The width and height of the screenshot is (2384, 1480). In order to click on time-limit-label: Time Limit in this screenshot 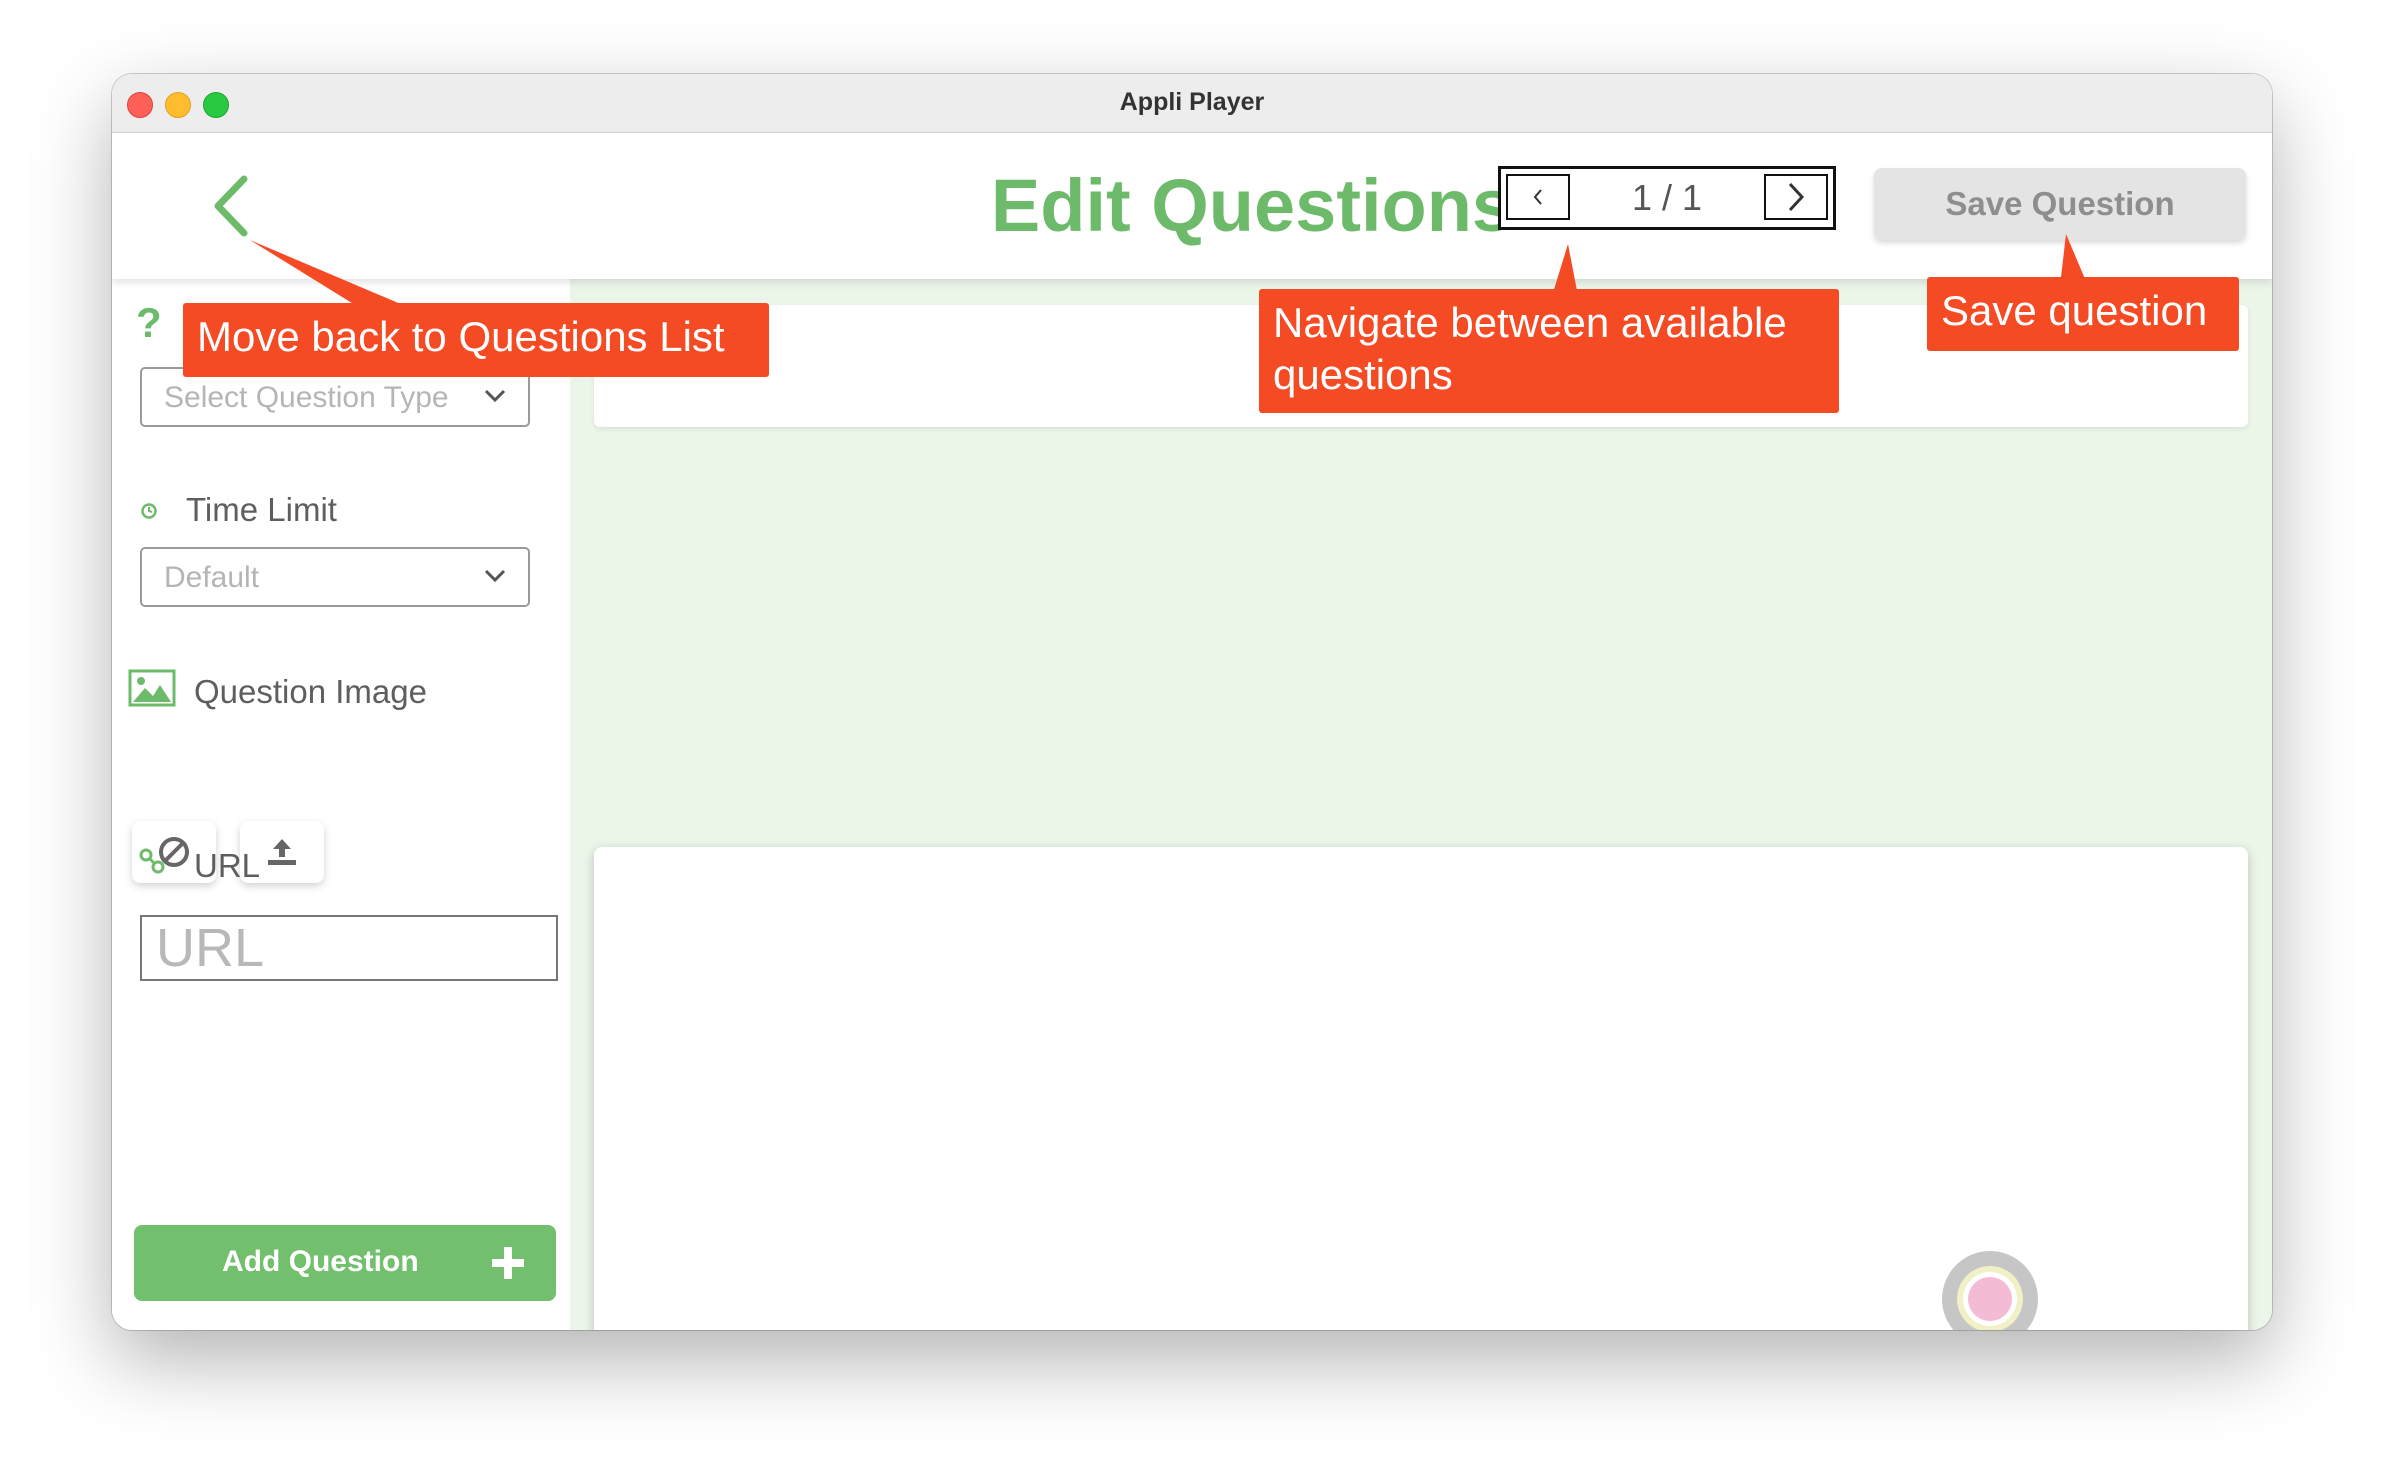, I will do `click(261, 509)`.